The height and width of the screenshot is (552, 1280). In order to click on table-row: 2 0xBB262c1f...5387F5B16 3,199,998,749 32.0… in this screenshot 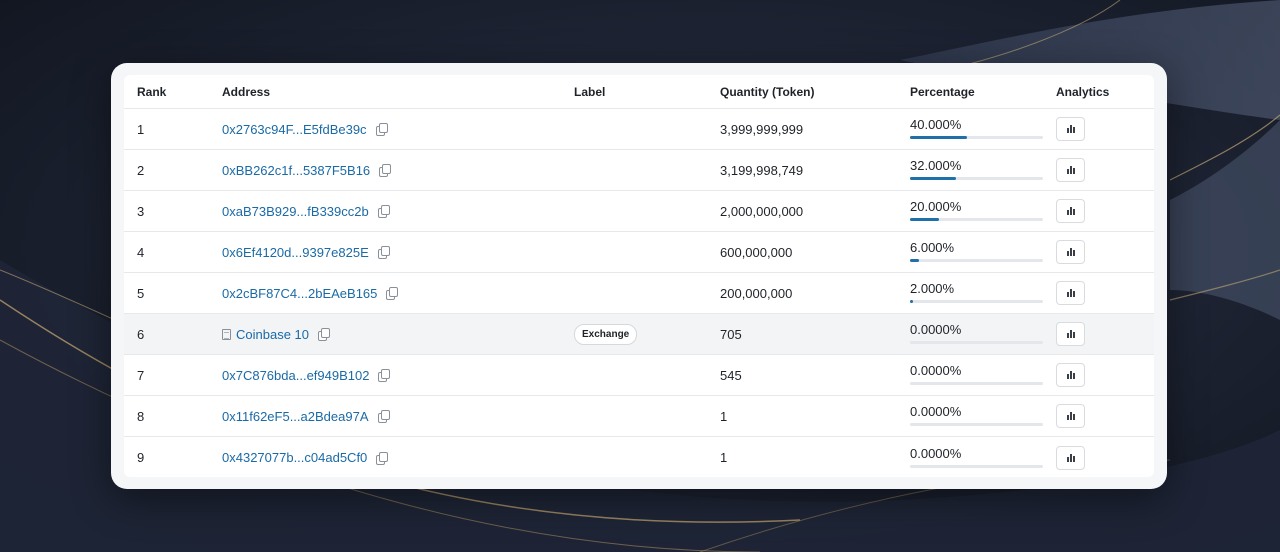, I will do `click(639, 170)`.